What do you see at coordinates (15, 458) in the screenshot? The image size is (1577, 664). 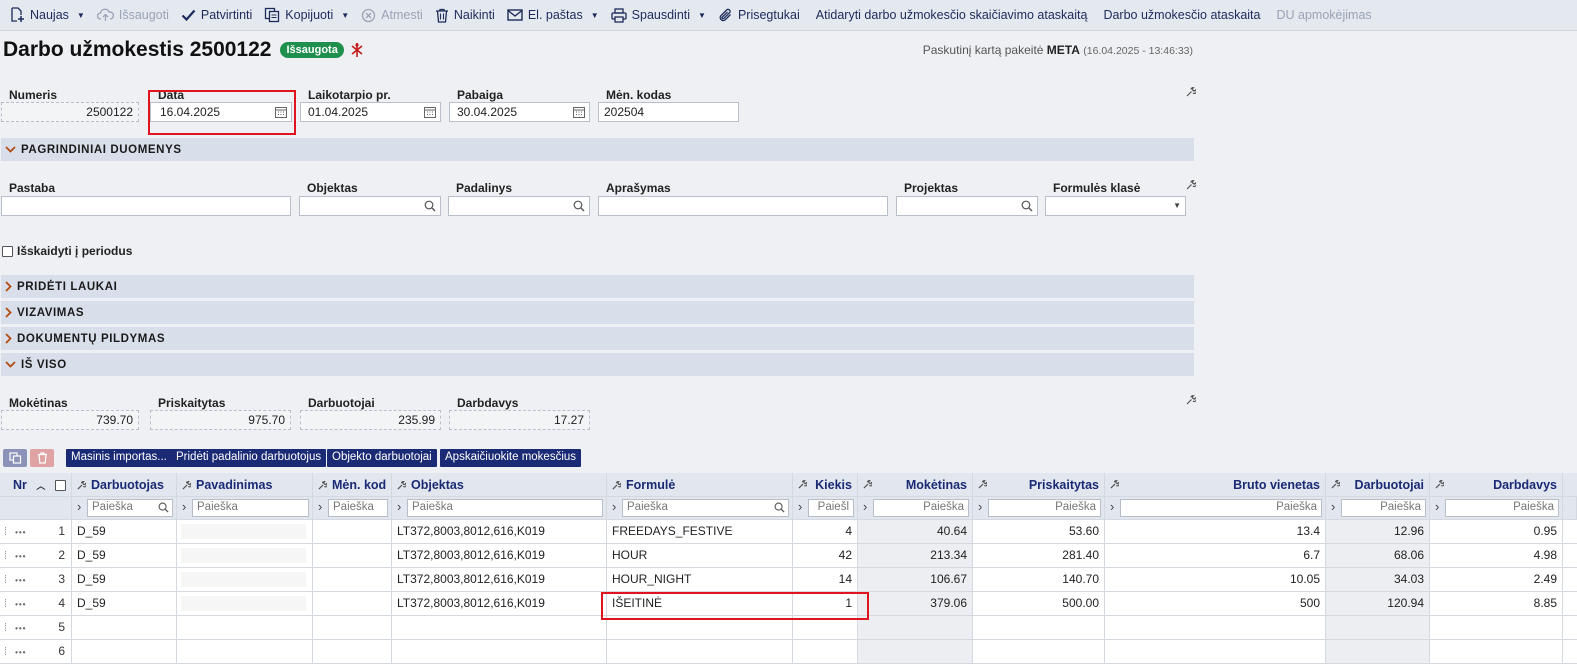 I see `copy-rows-button` at bounding box center [15, 458].